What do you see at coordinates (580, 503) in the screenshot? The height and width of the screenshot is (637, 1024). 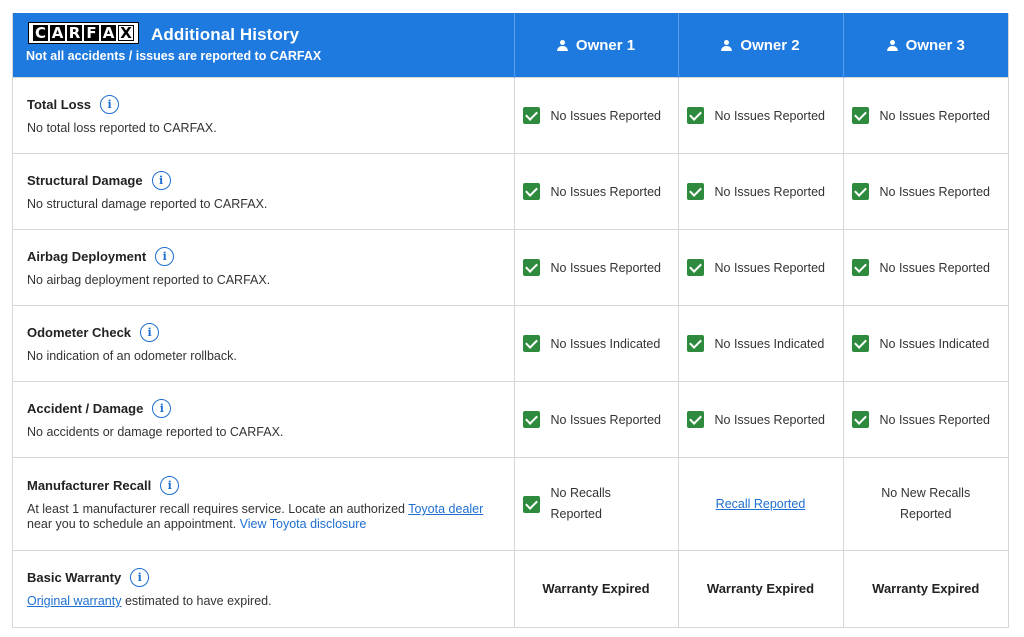 I see `status-text: No Recalls Reported` at bounding box center [580, 503].